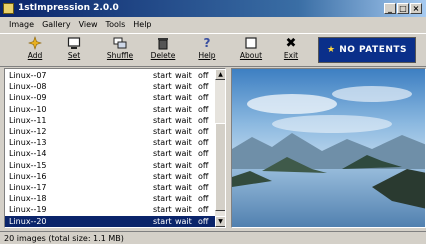 The image size is (426, 244). Describe the element at coordinates (110, 143) in the screenshot. I see `list-item: Linux--13 start wait off` at that location.